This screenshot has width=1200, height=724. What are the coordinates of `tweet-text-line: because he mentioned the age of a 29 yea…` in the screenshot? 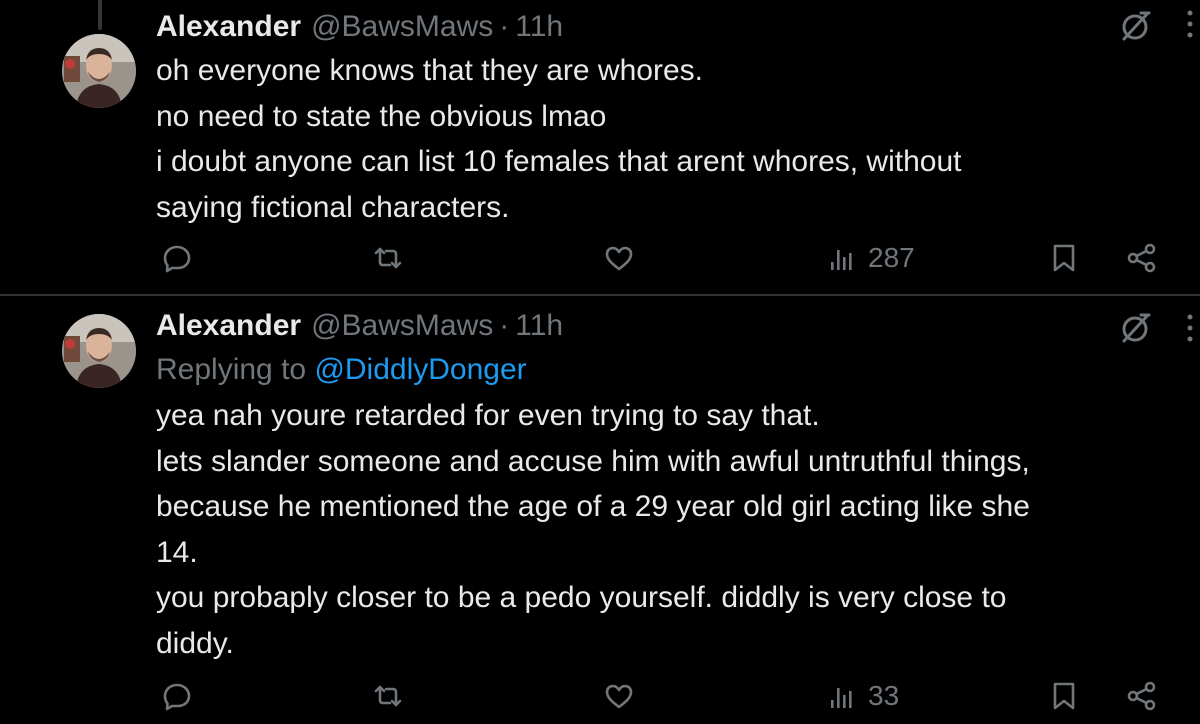 It's located at (593, 506).